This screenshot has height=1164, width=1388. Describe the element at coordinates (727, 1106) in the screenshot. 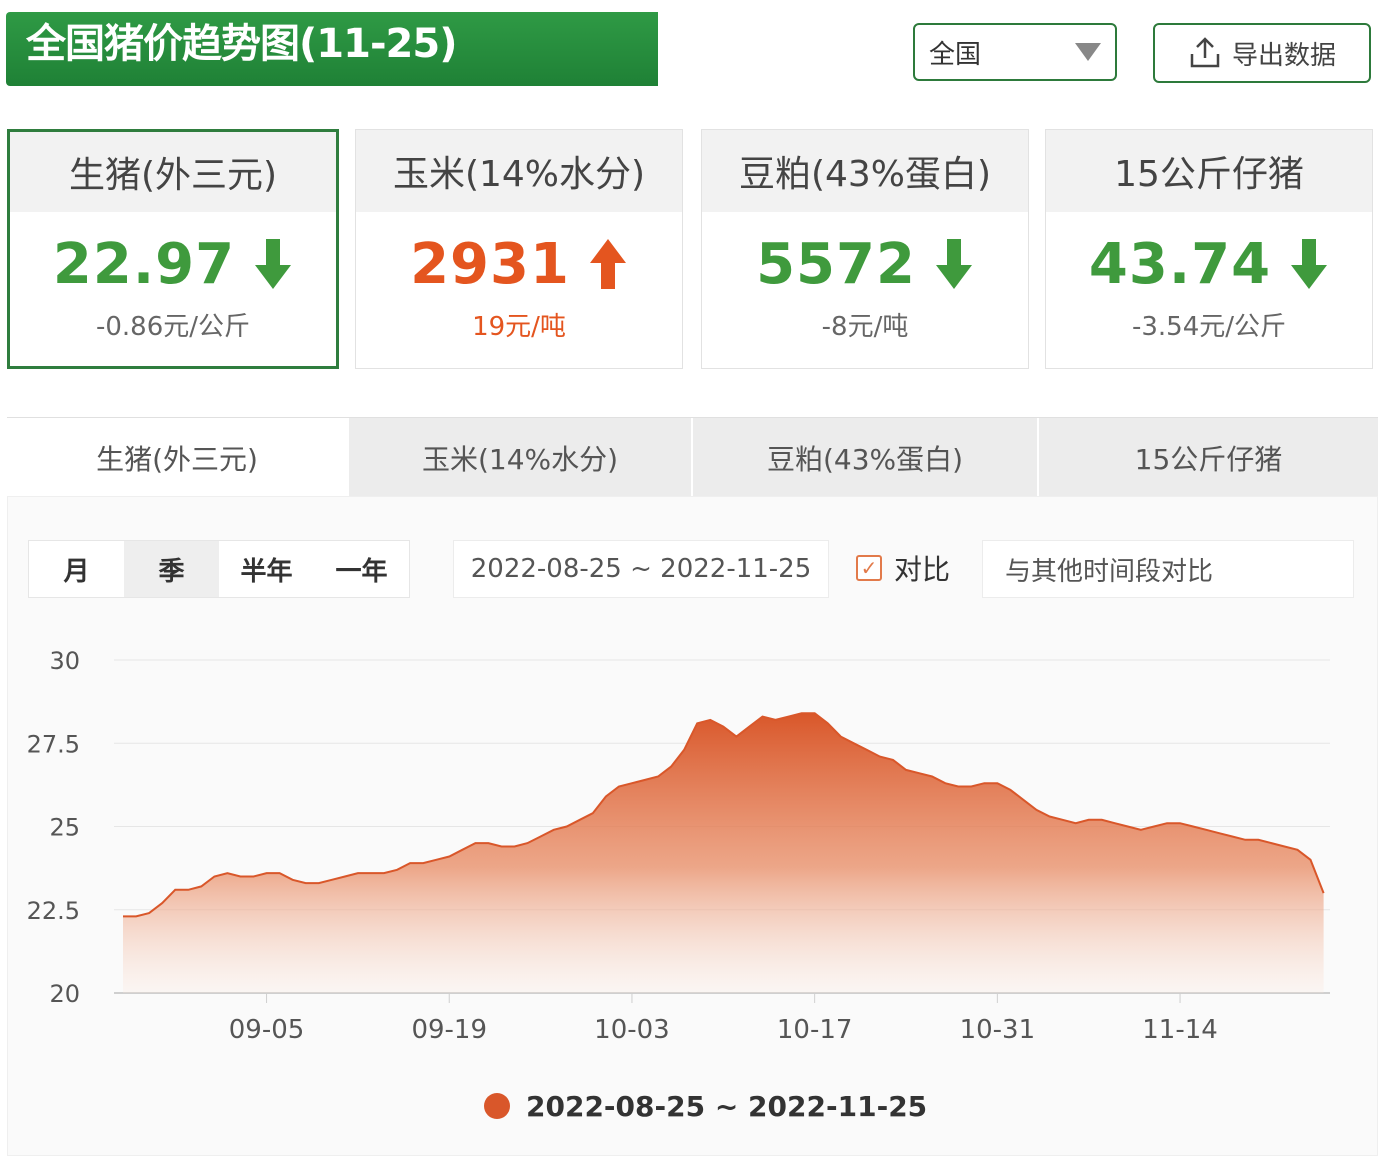

I see `legend-label: 2022-08-25 ~ 2022-11-25` at that location.